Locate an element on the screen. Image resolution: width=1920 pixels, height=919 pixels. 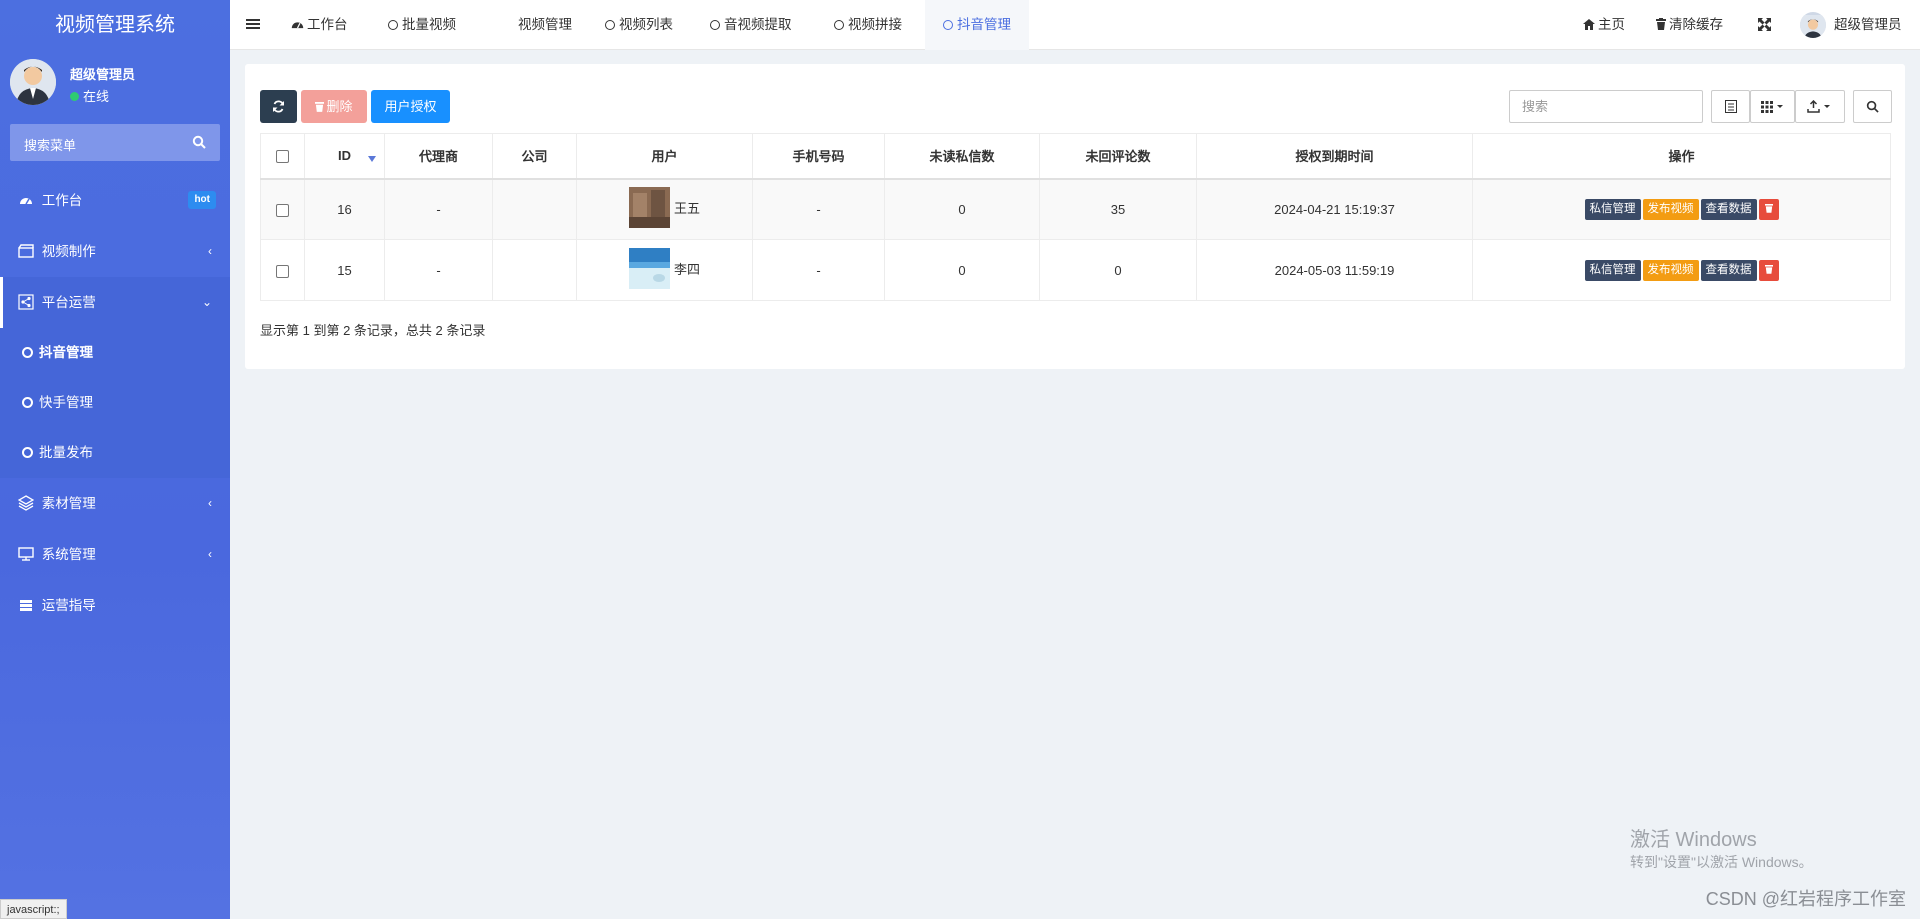
platform-ops-submenu: 抖音管理 快手管理 批量发布 is located at coordinates (115, 403).